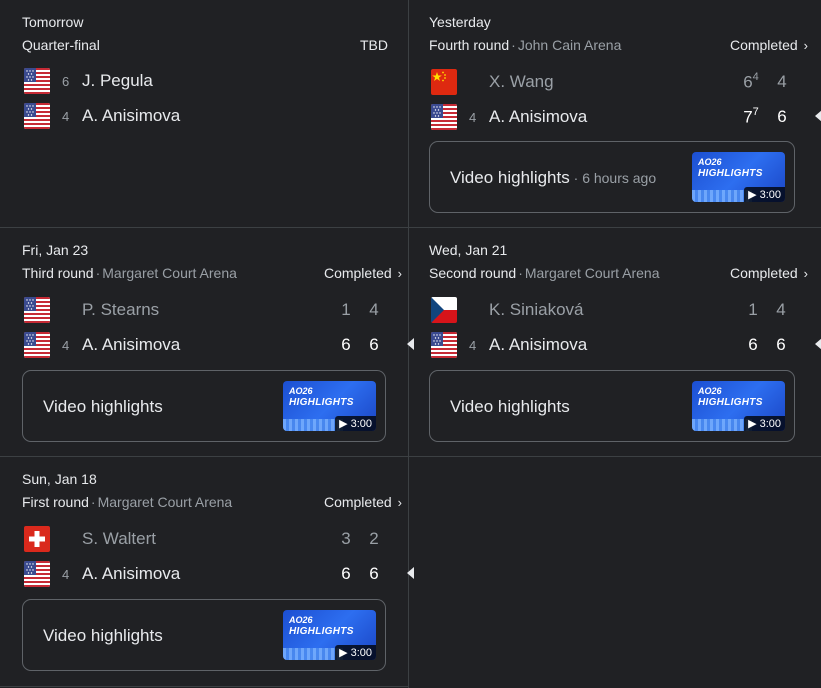 The image size is (821, 688). I want to click on player-seed: 6, so click(66, 81).